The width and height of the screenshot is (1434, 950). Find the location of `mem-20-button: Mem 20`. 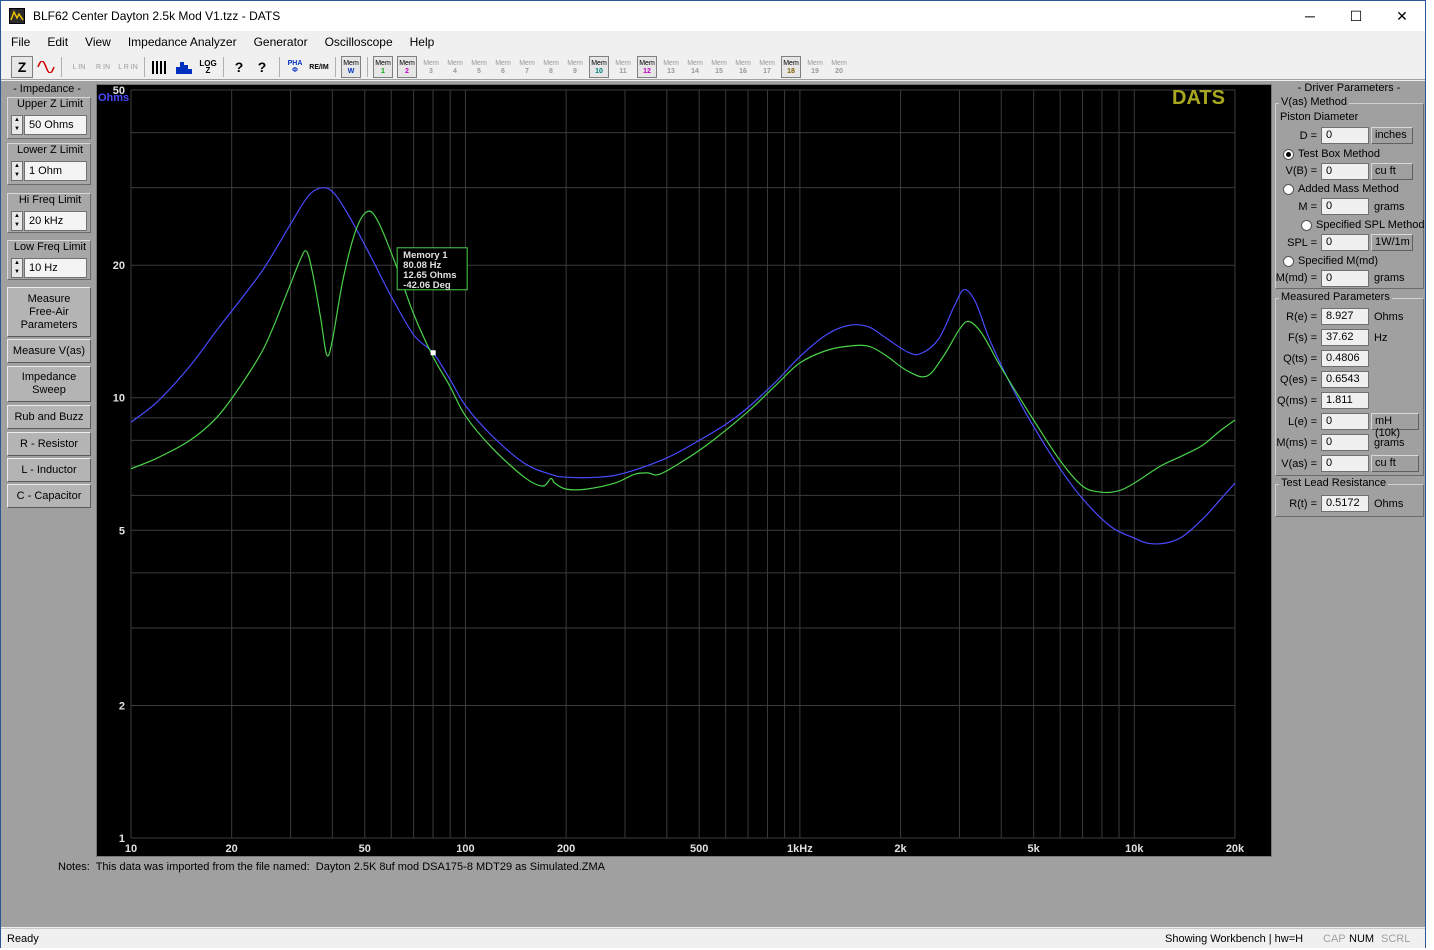

mem-20-button: Mem 20 is located at coordinates (839, 67).